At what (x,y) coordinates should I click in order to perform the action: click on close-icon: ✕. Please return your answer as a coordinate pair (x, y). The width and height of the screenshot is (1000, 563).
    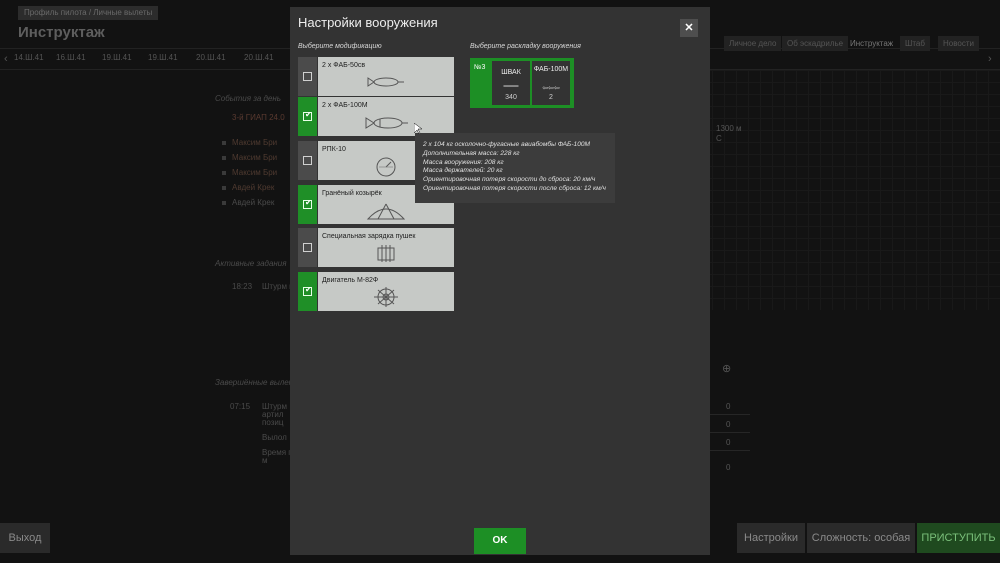
    Looking at the image, I should click on (689, 28).